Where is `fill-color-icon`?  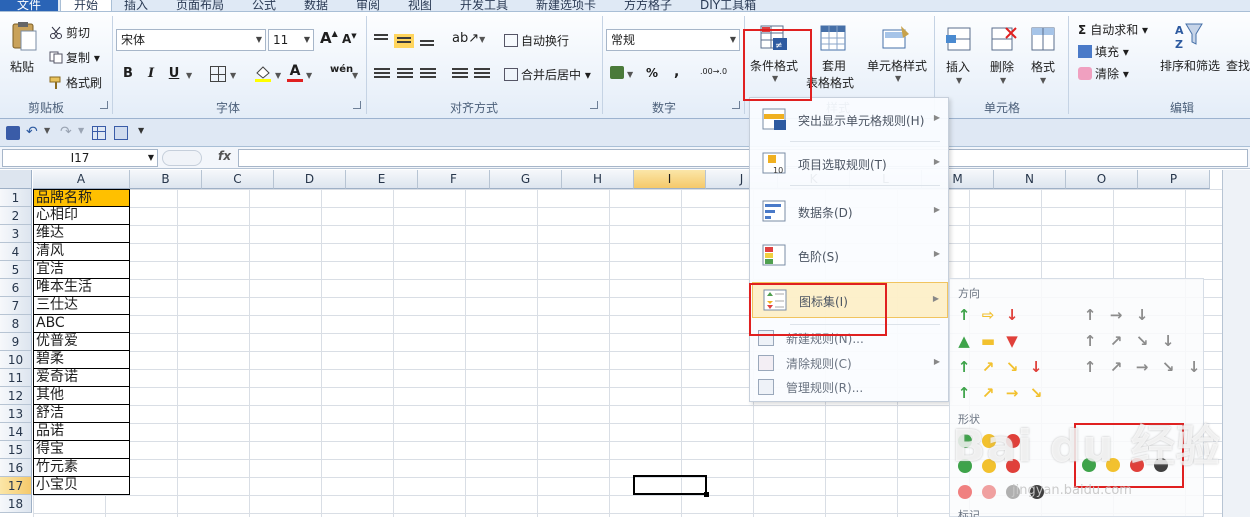
fill-color-icon is located at coordinates (263, 73).